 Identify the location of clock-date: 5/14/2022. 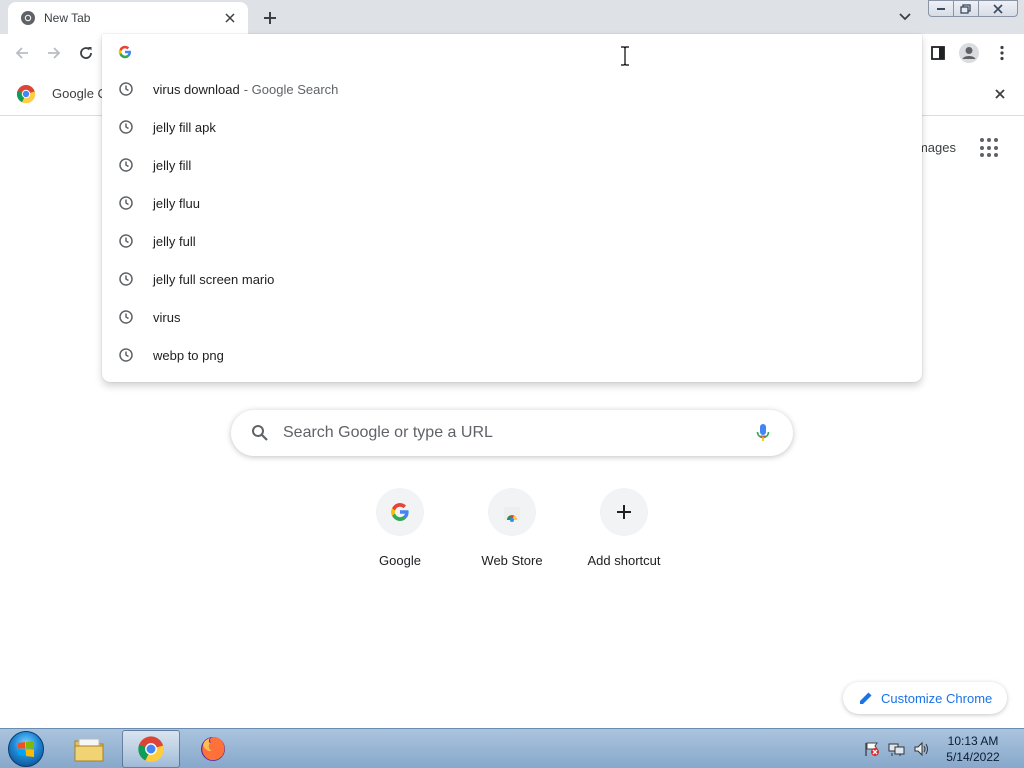
(973, 757).